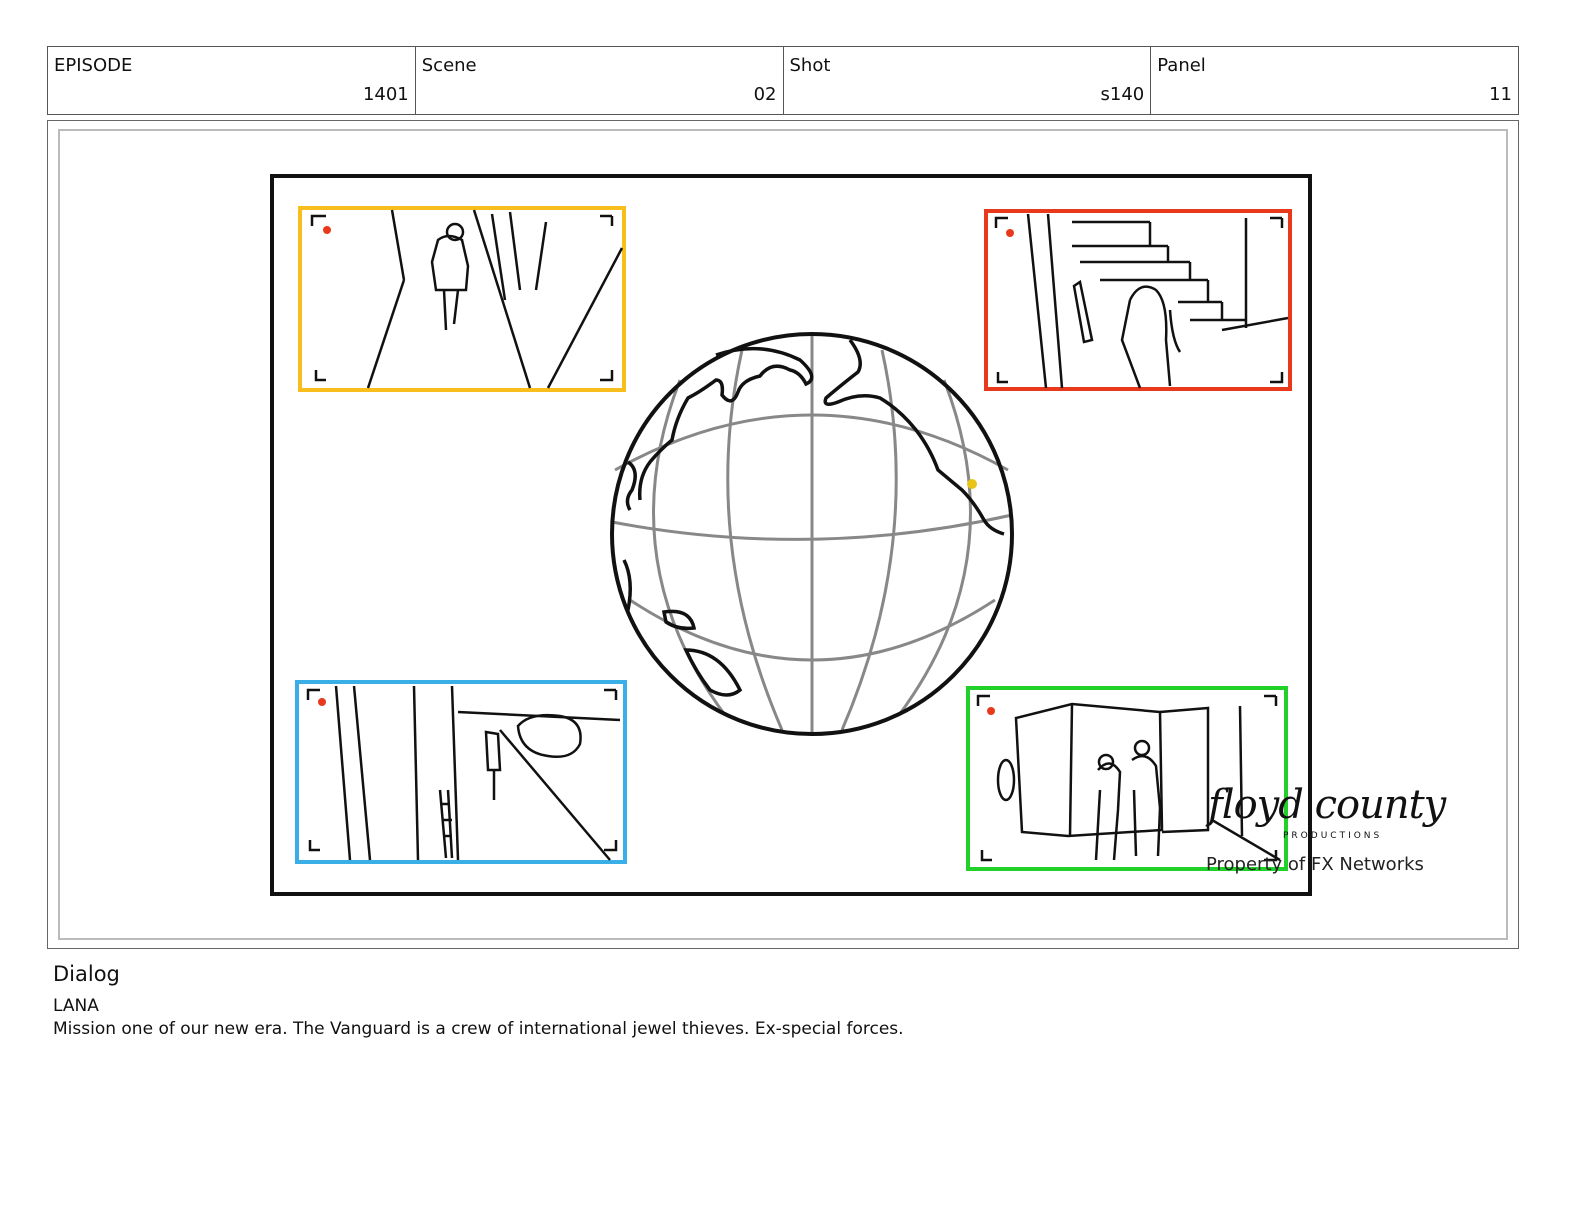 Image resolution: width=1584 pixels, height=1224 pixels. I want to click on floyd-county-logo: floyd county, so click(1327, 805).